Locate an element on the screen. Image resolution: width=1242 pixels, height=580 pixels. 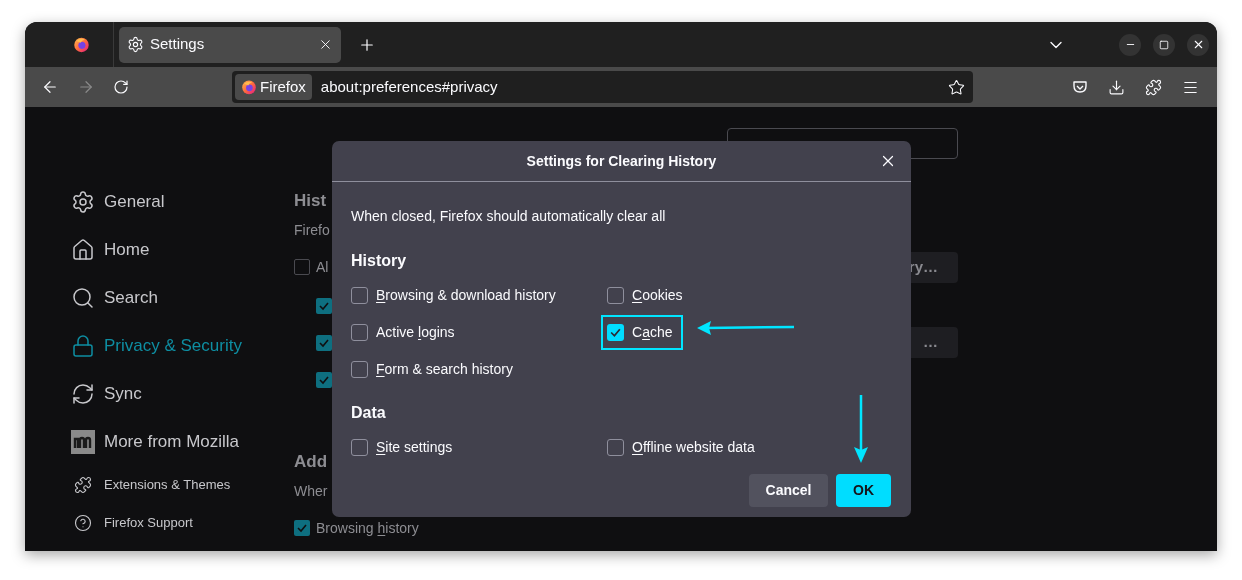
sidebar-item: More from Mozilla is located at coordinates (182, 442).